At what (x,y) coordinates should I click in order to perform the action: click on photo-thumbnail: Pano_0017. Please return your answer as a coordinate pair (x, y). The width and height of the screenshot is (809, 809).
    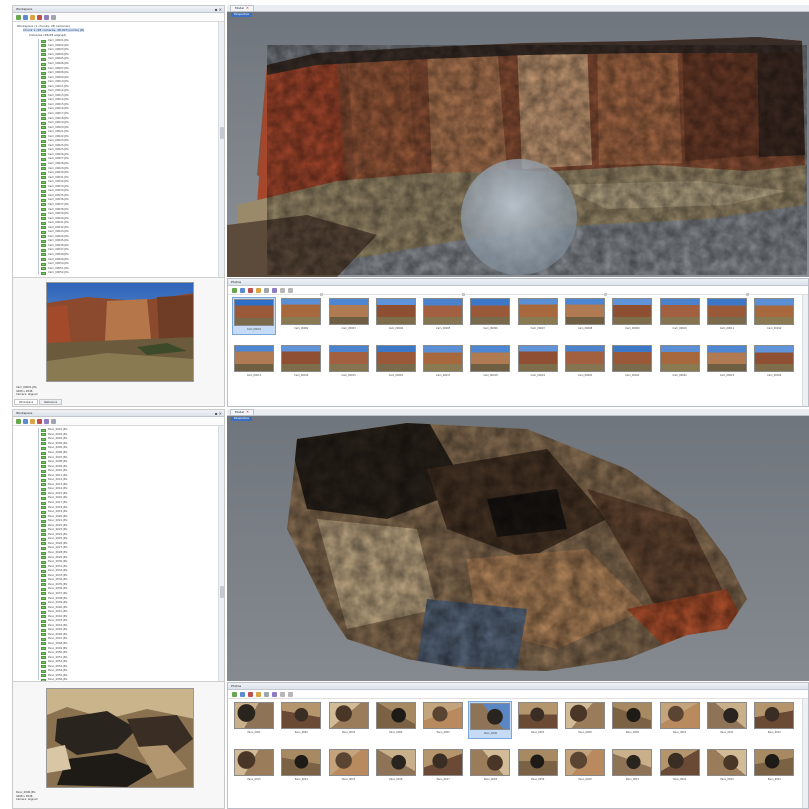
    Looking at the image, I should click on (443, 767).